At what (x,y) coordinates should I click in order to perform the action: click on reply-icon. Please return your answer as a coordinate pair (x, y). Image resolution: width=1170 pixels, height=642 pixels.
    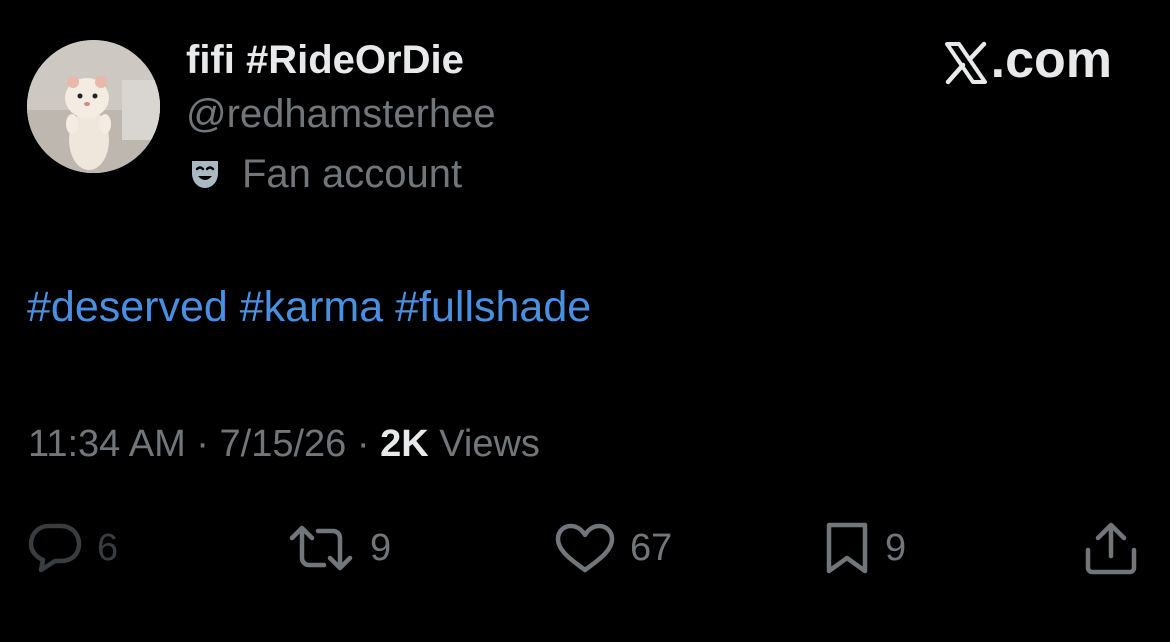
    Looking at the image, I should click on (55, 548).